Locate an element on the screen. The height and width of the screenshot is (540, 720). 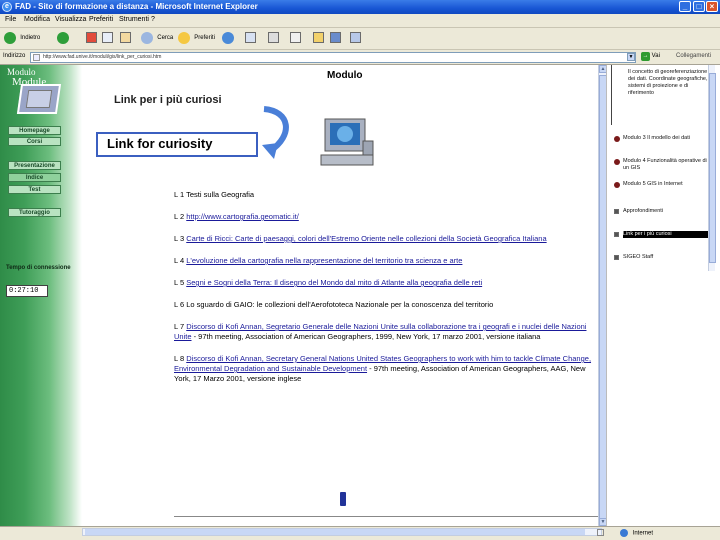
minimize-button: _ is located at coordinates (685, 6).